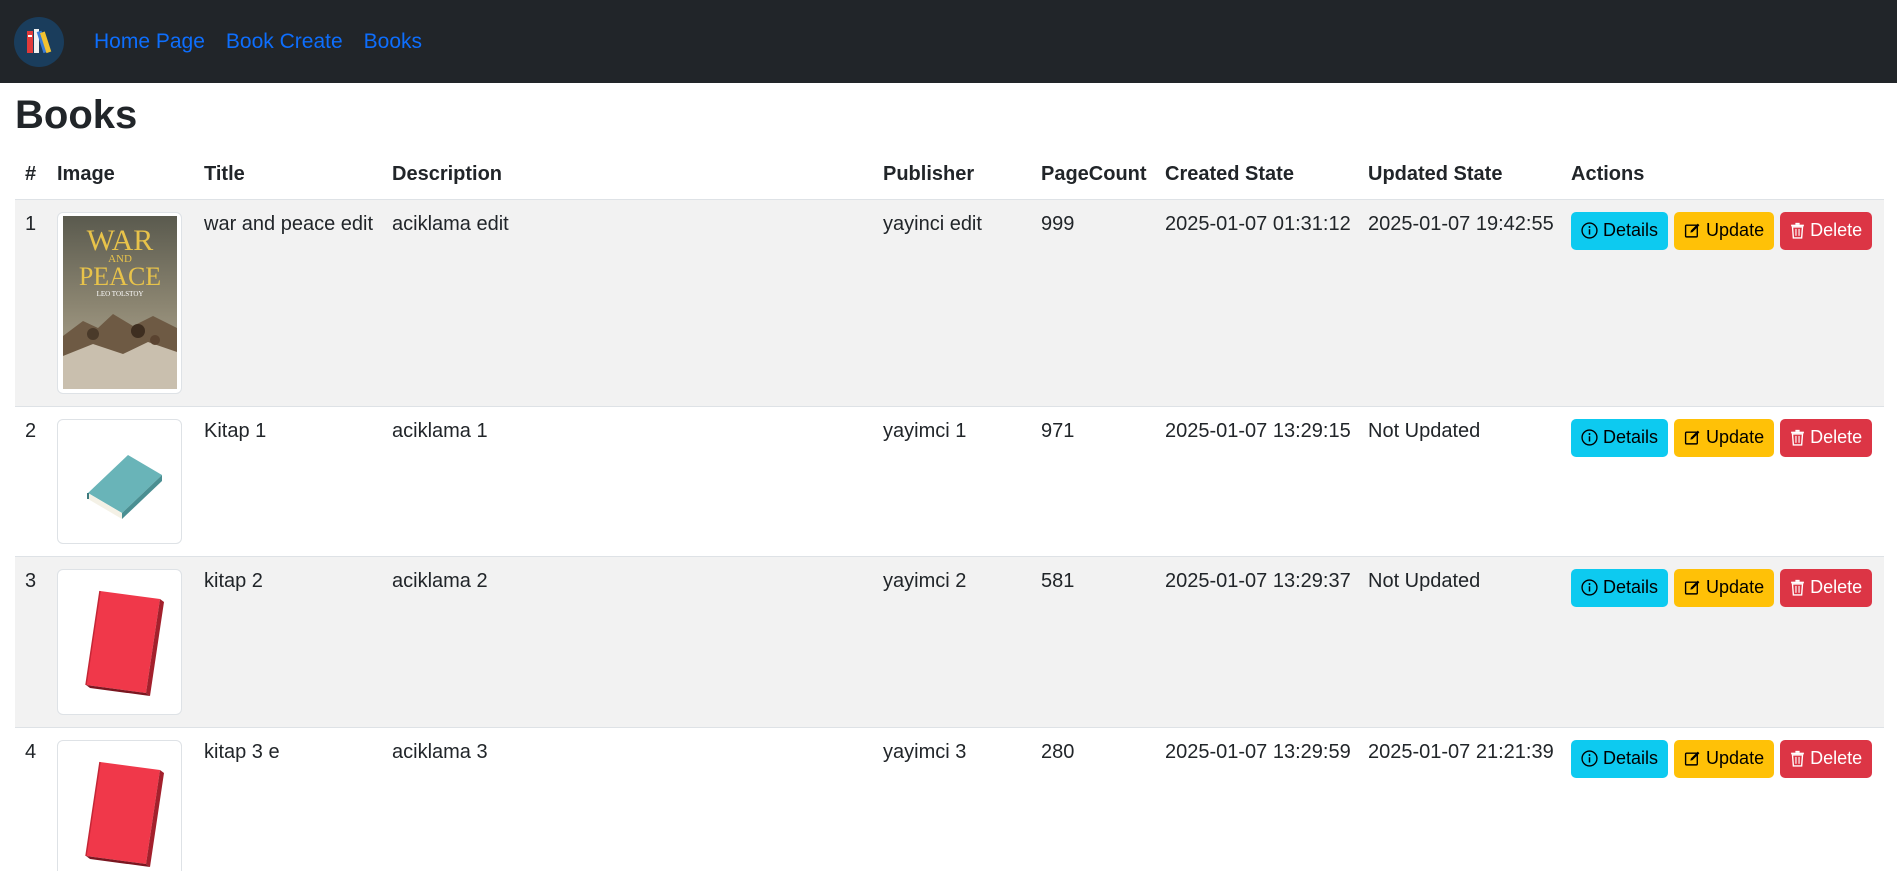 Image resolution: width=1897 pixels, height=871 pixels. What do you see at coordinates (1093, 175) in the screenshot?
I see `col-header-pagecount: PageCount` at bounding box center [1093, 175].